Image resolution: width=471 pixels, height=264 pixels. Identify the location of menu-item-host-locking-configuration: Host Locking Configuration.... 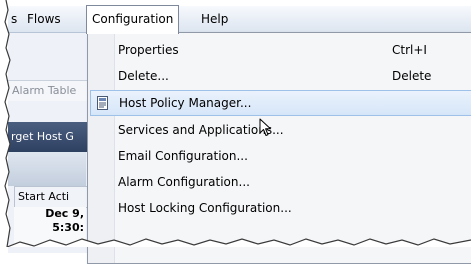
(279, 208).